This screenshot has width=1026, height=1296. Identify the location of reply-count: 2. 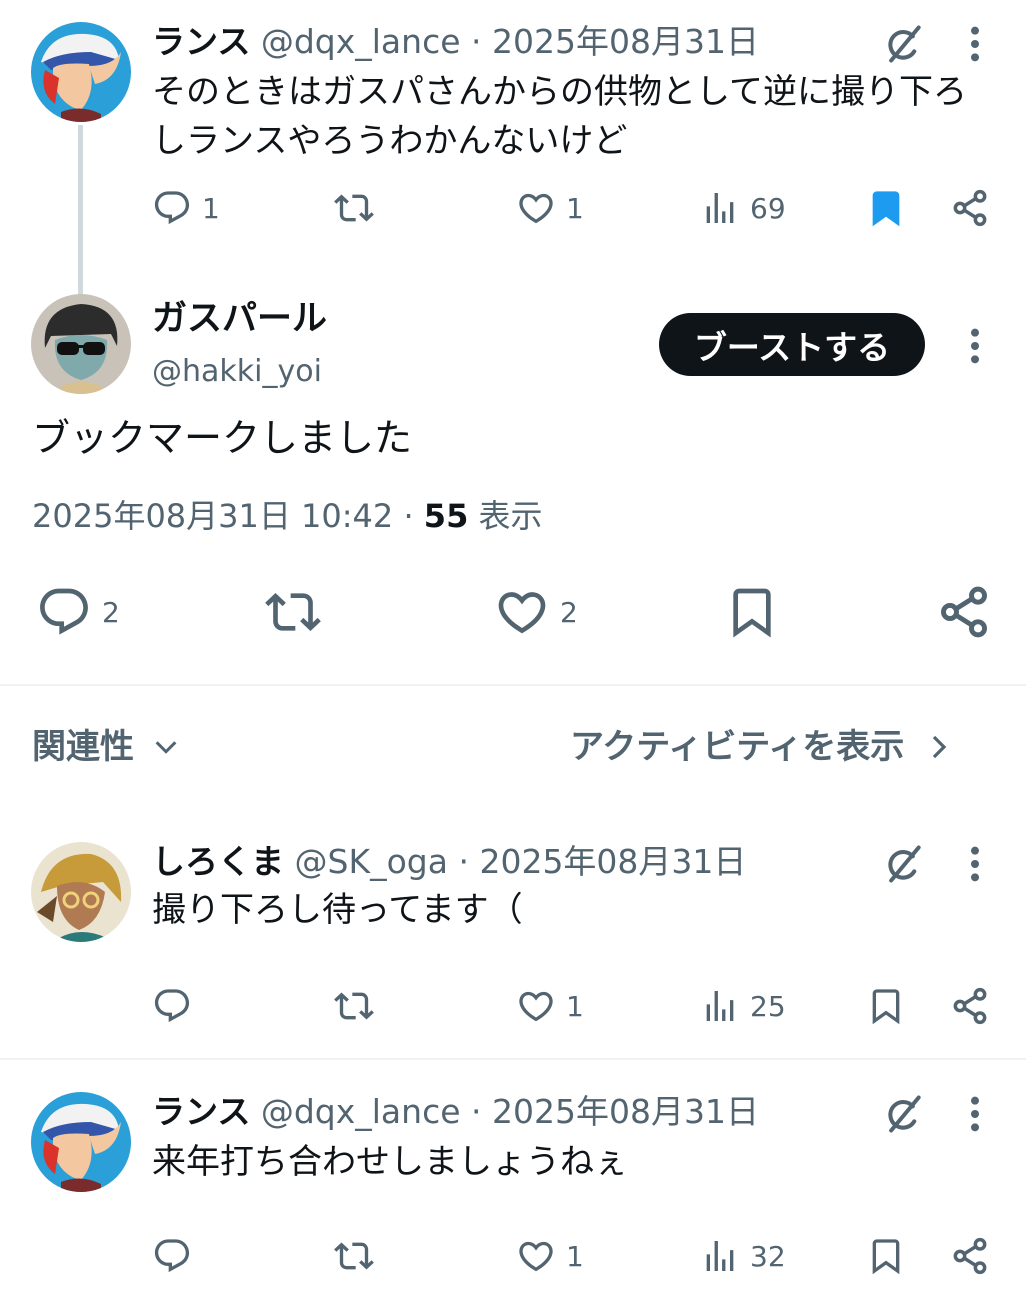
(111, 612).